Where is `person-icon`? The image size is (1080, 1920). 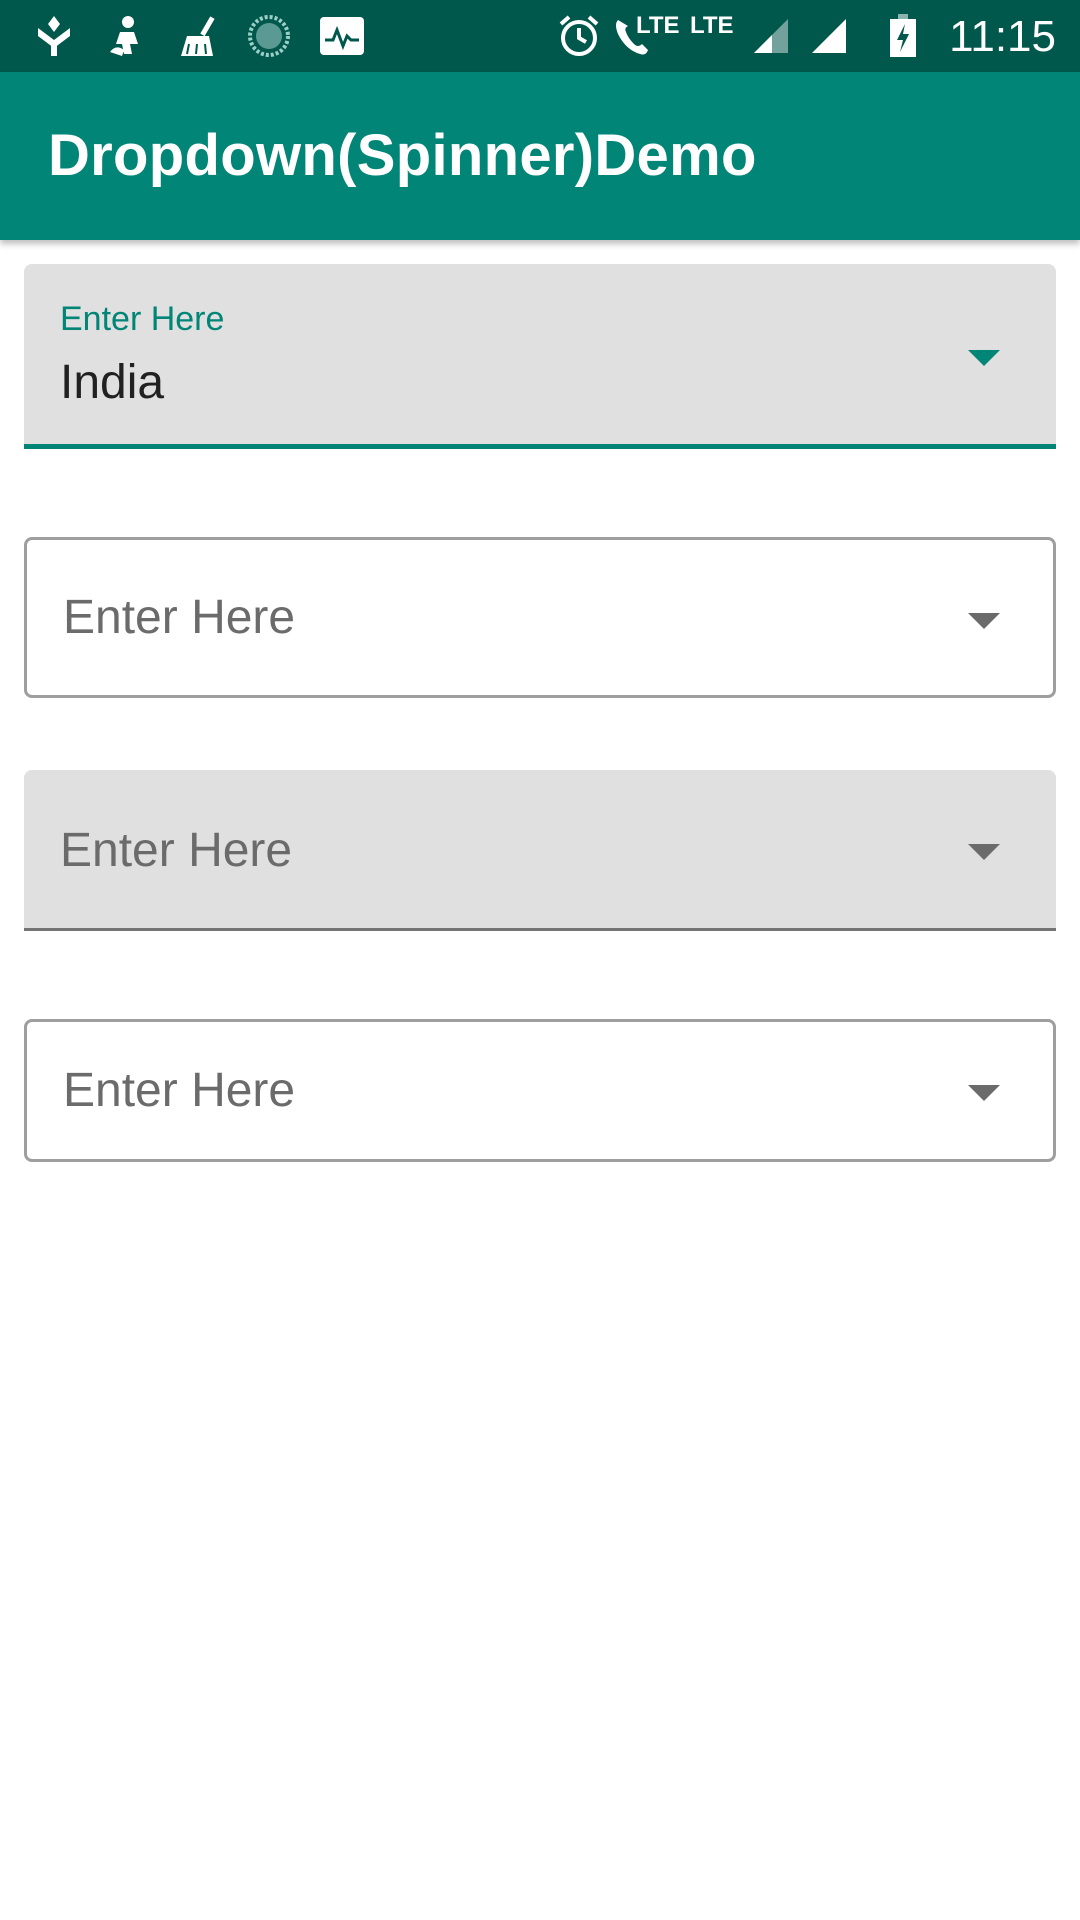 person-icon is located at coordinates (126, 36).